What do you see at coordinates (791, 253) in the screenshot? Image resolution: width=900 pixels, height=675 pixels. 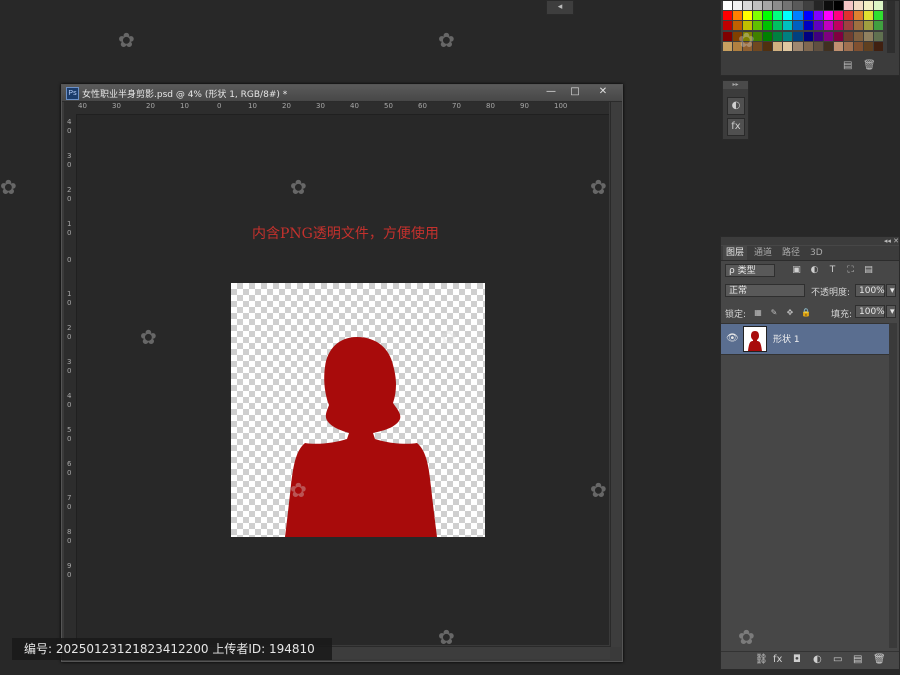 I see `tab-paths: 路径` at bounding box center [791, 253].